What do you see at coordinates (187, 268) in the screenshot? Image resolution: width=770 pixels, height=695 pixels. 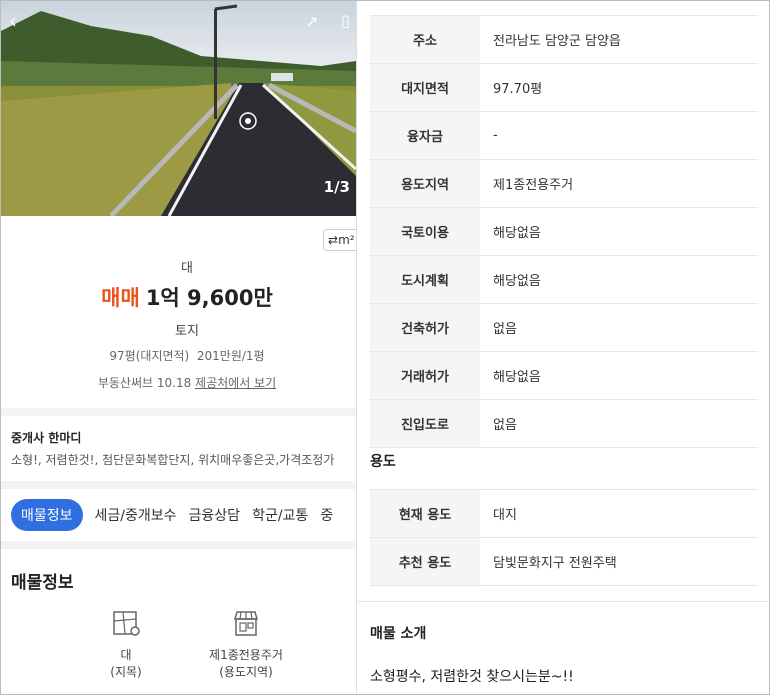 I see `land-category: 대` at bounding box center [187, 268].